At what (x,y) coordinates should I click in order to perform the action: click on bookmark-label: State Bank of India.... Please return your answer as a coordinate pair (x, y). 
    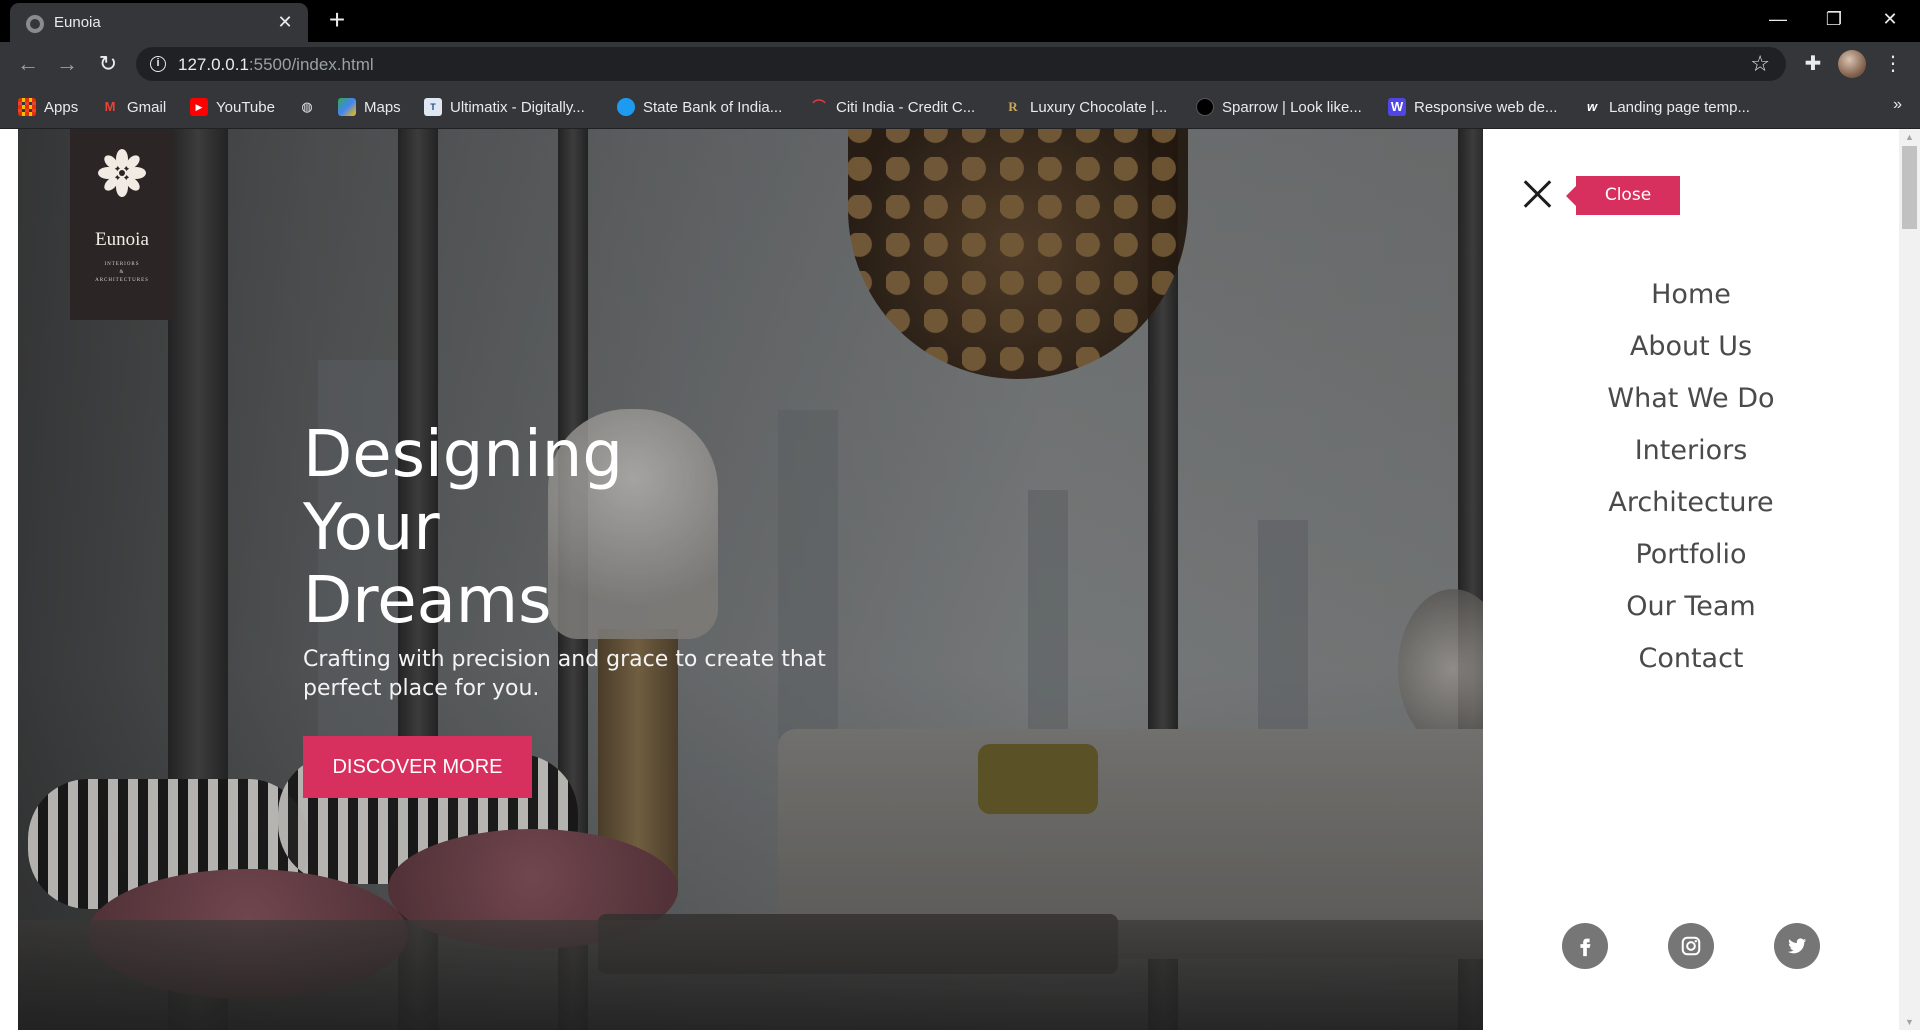
    Looking at the image, I should click on (713, 107).